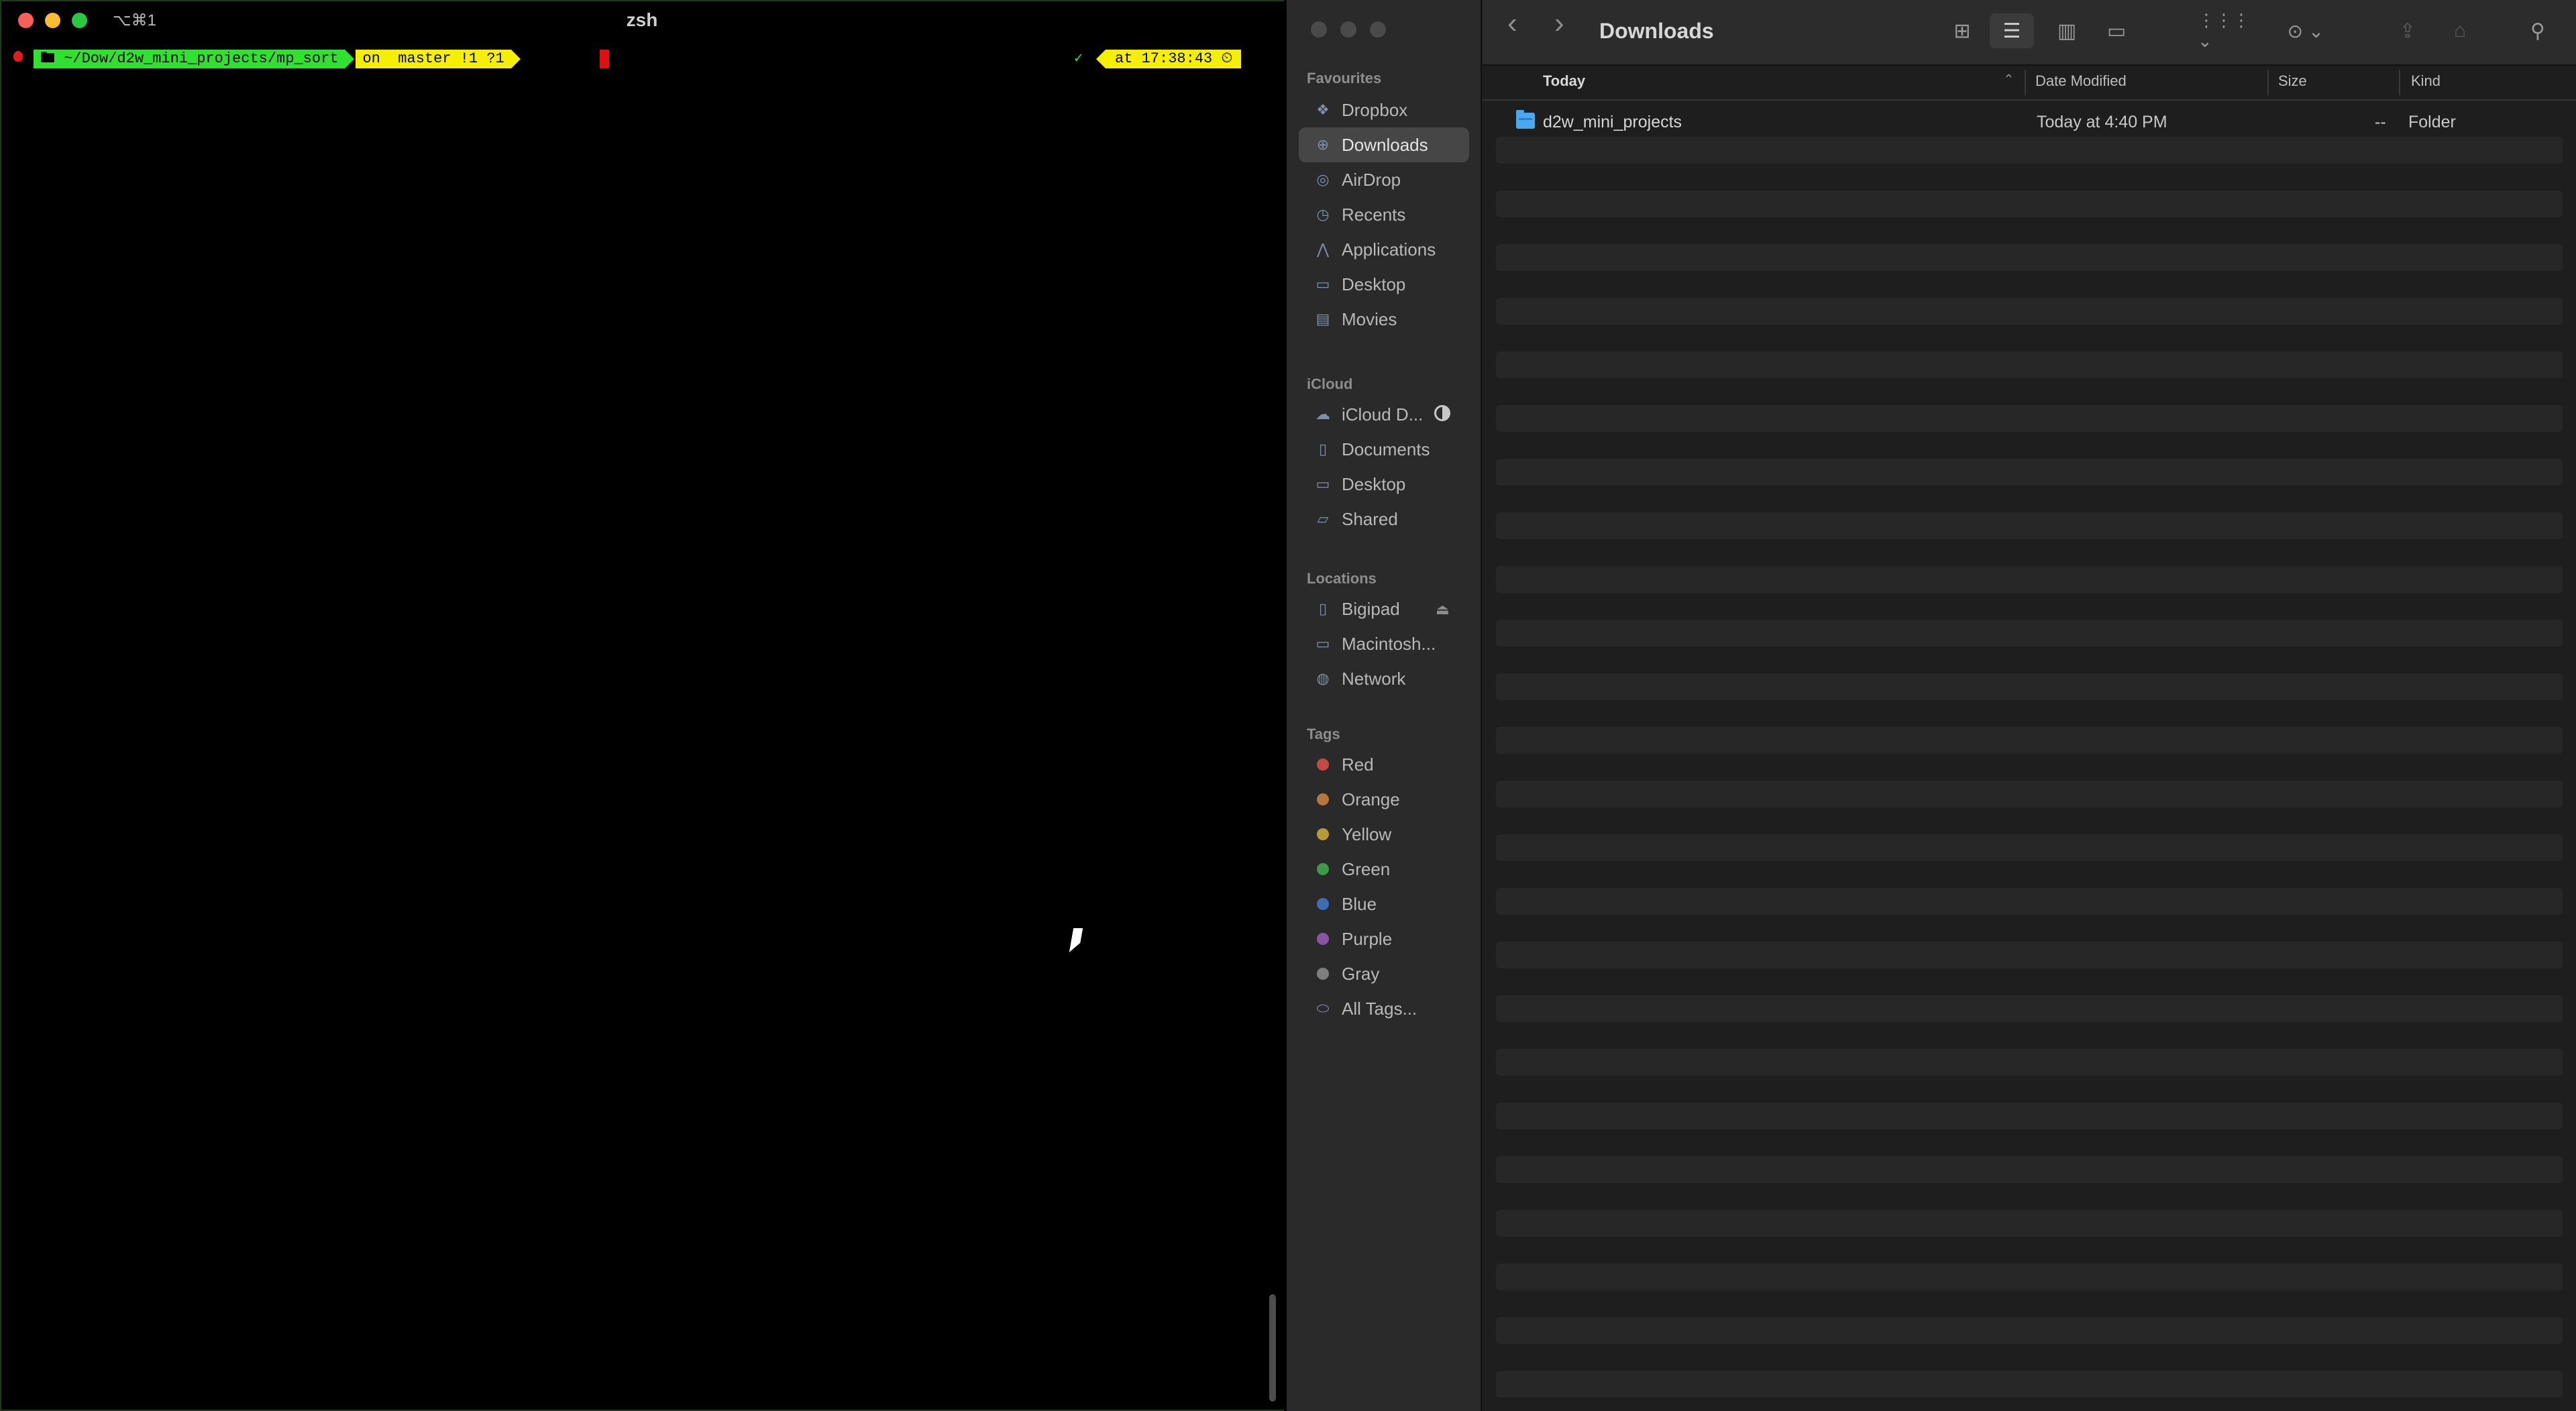 This screenshot has height=1411, width=2576. Describe the element at coordinates (2292, 81) in the screenshot. I see `column-header-size: Size` at that location.